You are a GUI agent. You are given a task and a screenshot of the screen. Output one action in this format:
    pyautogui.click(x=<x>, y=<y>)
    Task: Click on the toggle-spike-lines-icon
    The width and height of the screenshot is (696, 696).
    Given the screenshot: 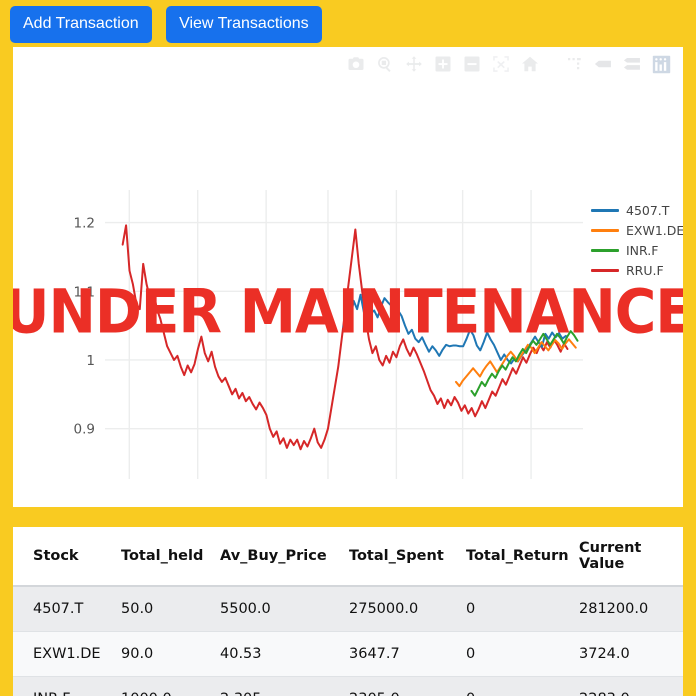 What is the action you would take?
    pyautogui.click(x=574, y=64)
    